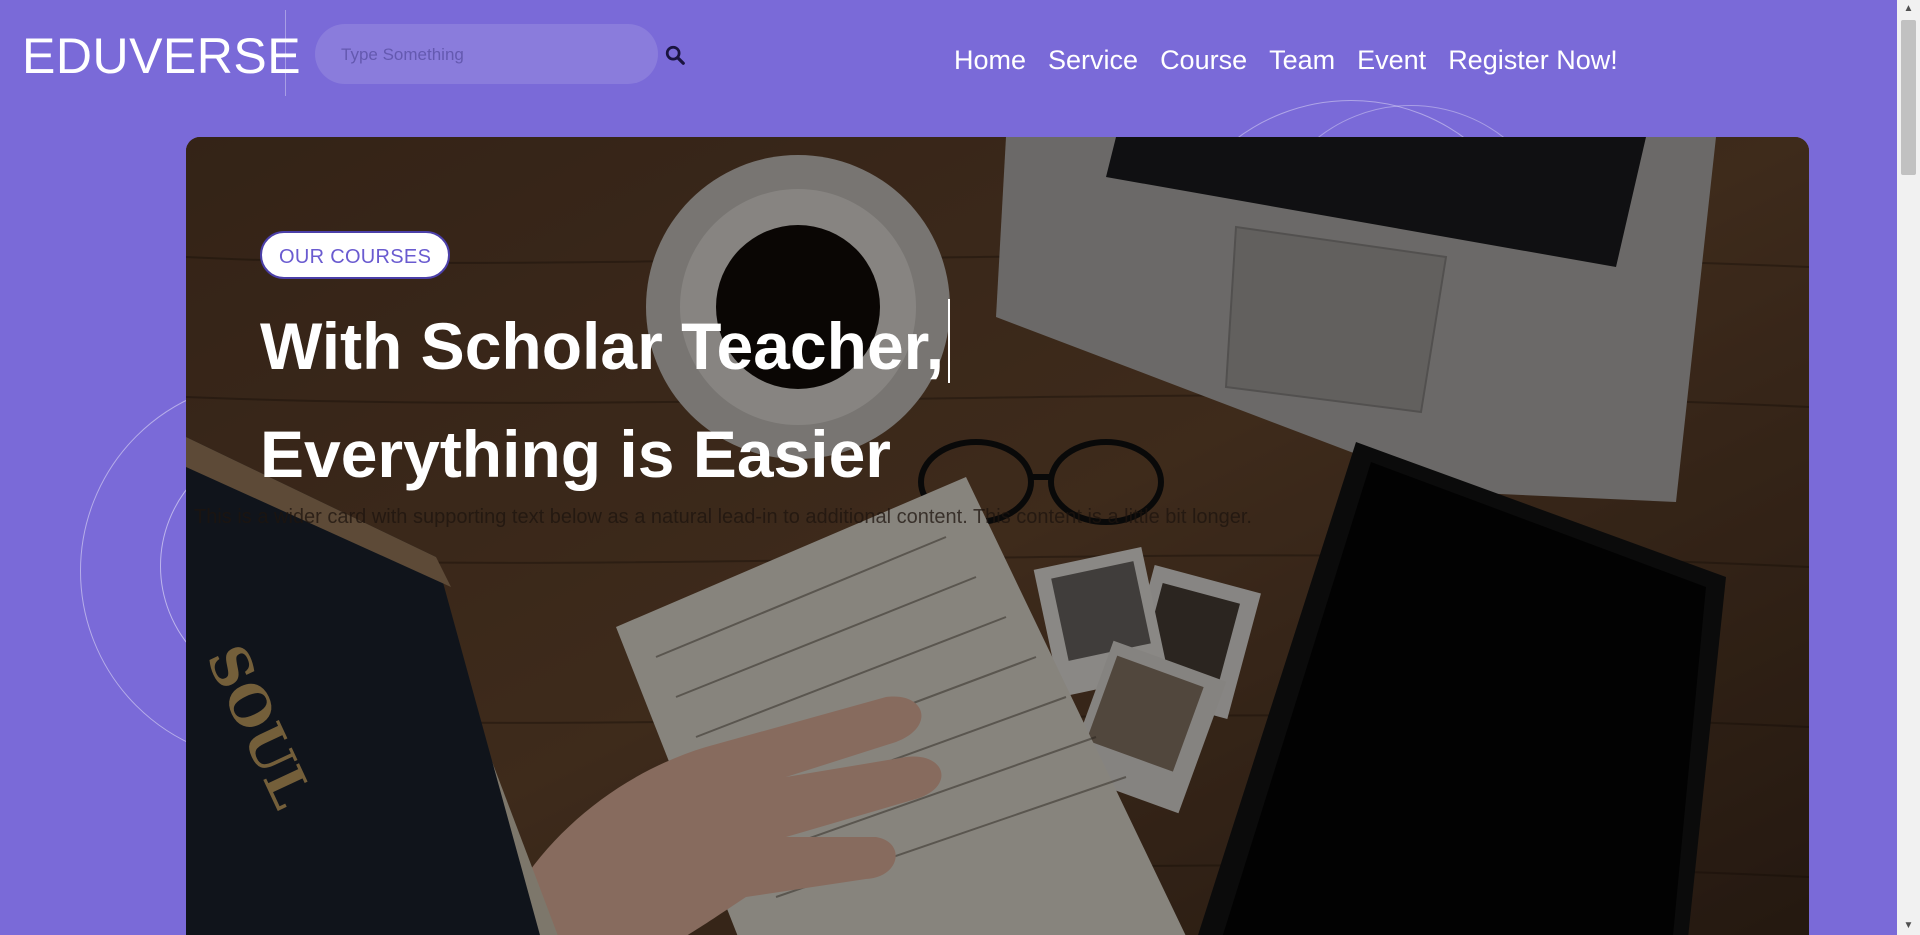 The image size is (1920, 935). What do you see at coordinates (1908, 926) in the screenshot?
I see `scroll-down-arrow-icon: ▼` at bounding box center [1908, 926].